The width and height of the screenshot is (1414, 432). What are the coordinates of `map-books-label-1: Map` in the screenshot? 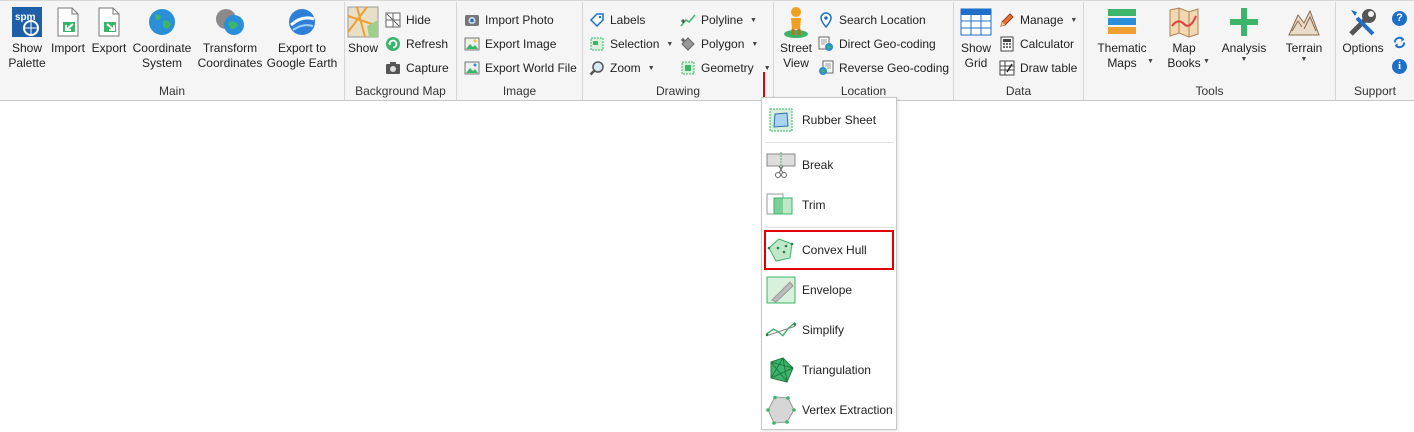 It's located at (1184, 48).